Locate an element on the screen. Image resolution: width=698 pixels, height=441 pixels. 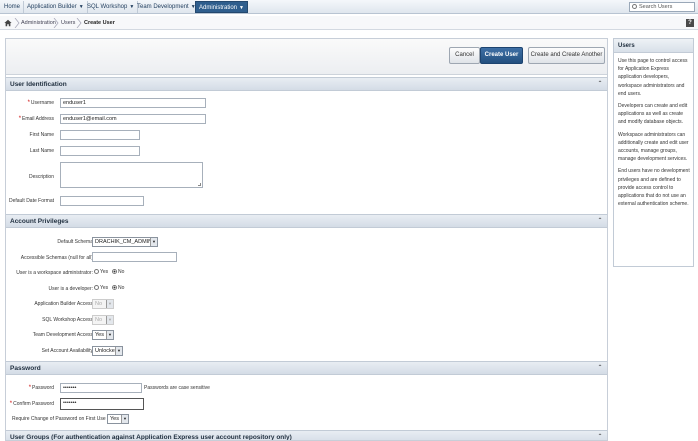
app-builder-access-label: Application Builder Access is located at coordinates (63, 304).